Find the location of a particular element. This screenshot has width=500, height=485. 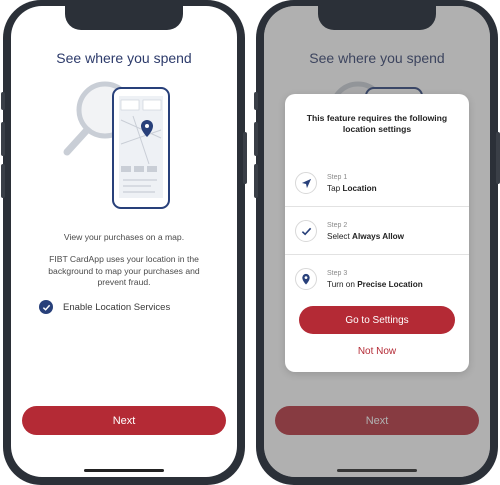

not-now-link: Not Now is located at coordinates (377, 351).